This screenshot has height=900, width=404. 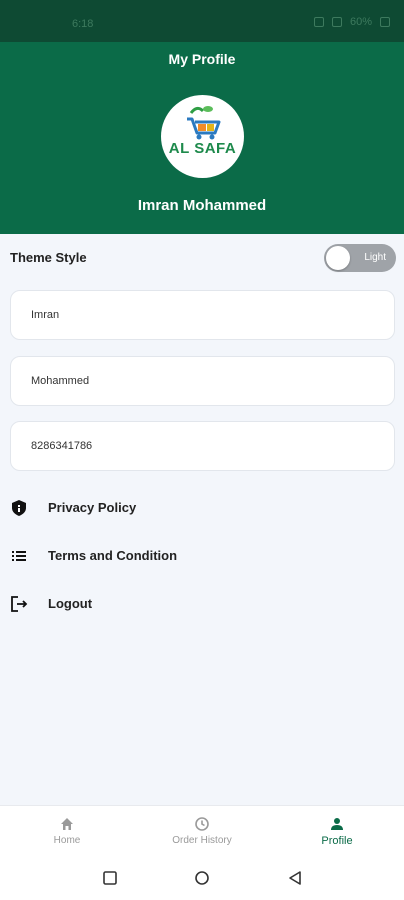 I want to click on menu-item-terms: Terms and Condition, so click(x=203, y=557).